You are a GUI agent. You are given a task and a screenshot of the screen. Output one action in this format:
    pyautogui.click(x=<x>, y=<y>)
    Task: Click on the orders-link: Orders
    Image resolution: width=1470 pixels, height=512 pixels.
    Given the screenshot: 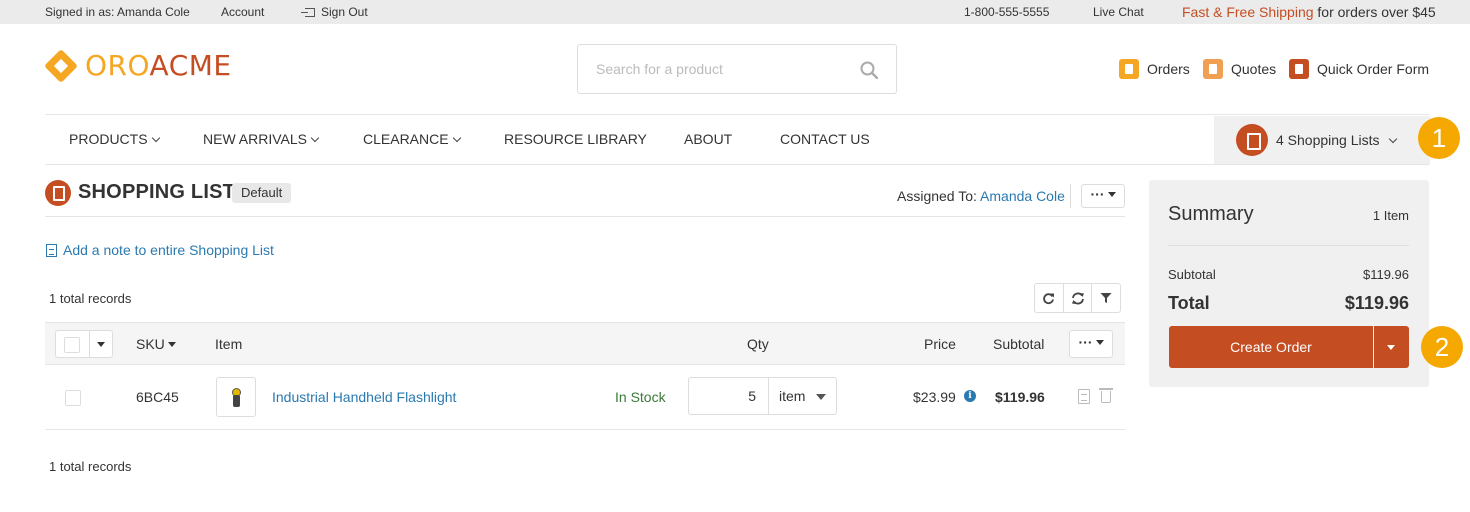 What is the action you would take?
    pyautogui.click(x=1154, y=69)
    